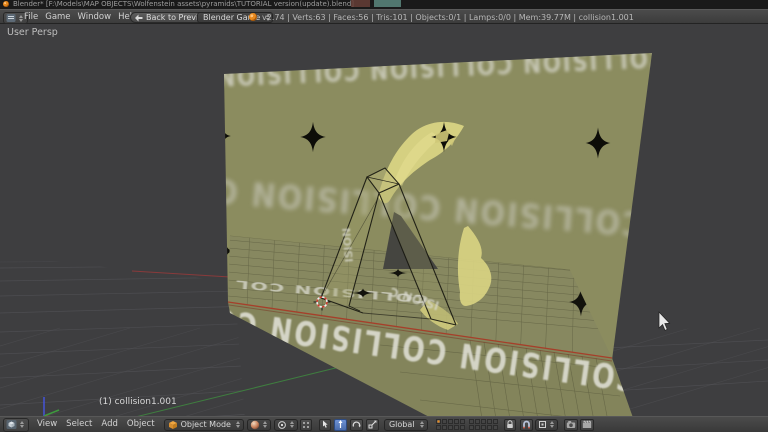  What do you see at coordinates (172, 424) in the screenshot?
I see `object-mode-cube-icon` at bounding box center [172, 424].